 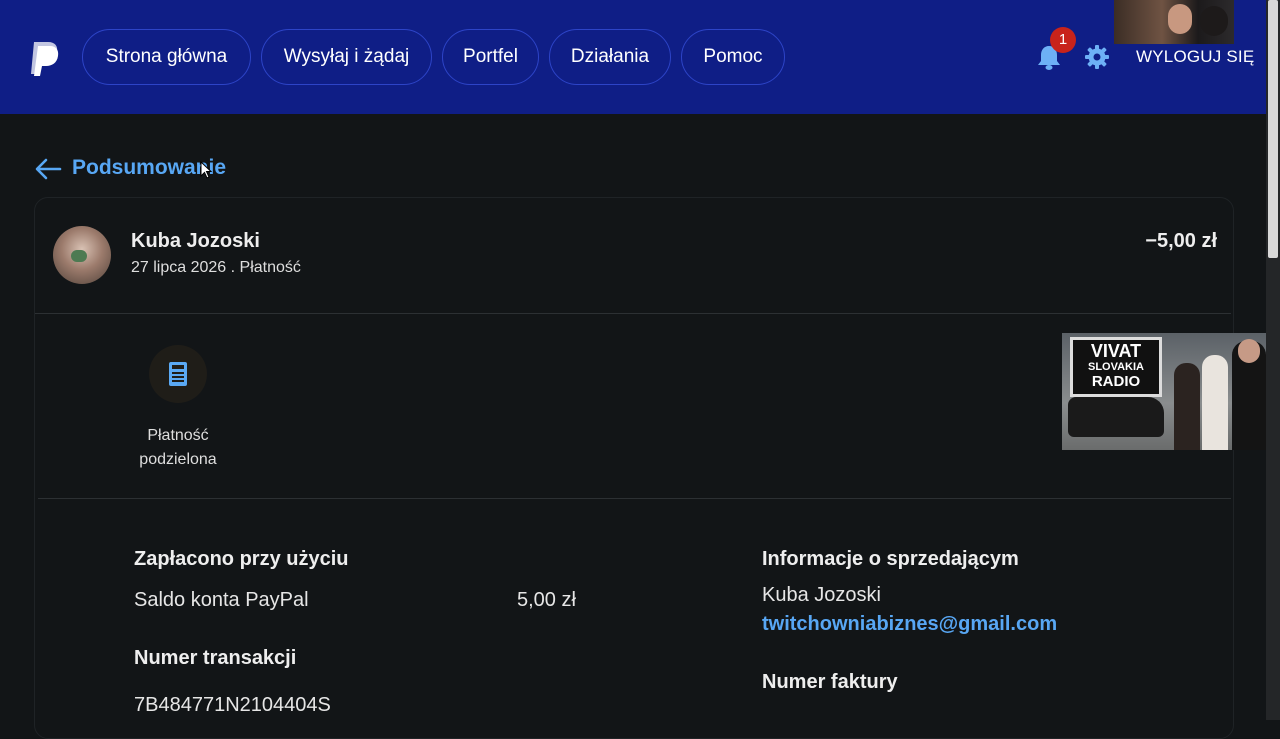 What do you see at coordinates (1195, 57) in the screenshot?
I see `logout-button: WYLOGUJ SIĘ` at bounding box center [1195, 57].